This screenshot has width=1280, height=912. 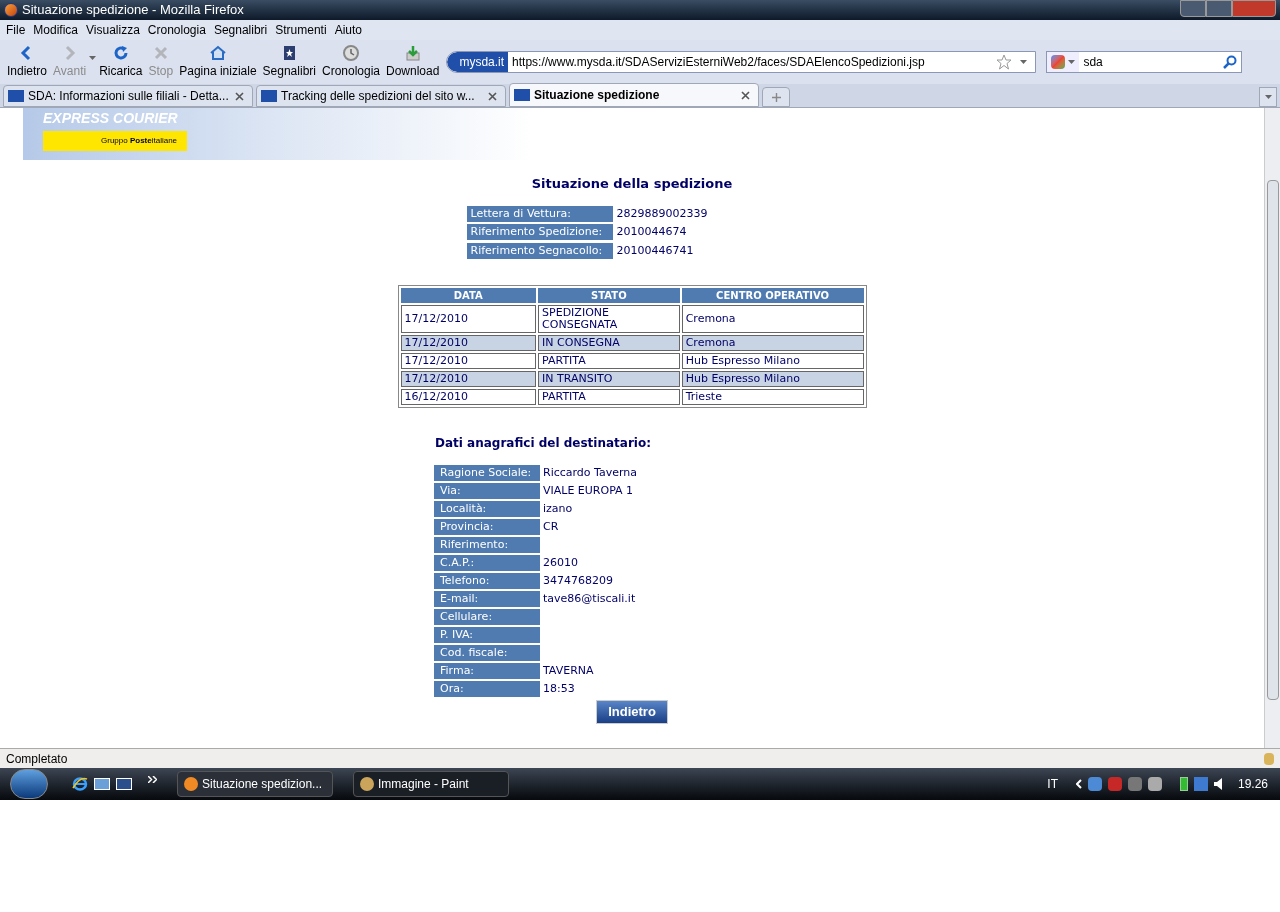 What do you see at coordinates (609, 379) in the screenshot?
I see `table-cell: IN TRANSITO` at bounding box center [609, 379].